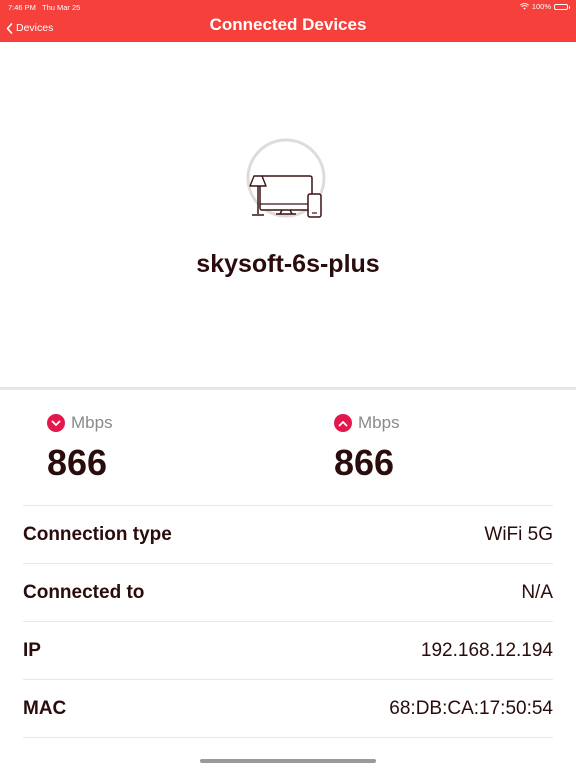  I want to click on upload-unit: Mbps, so click(379, 422).